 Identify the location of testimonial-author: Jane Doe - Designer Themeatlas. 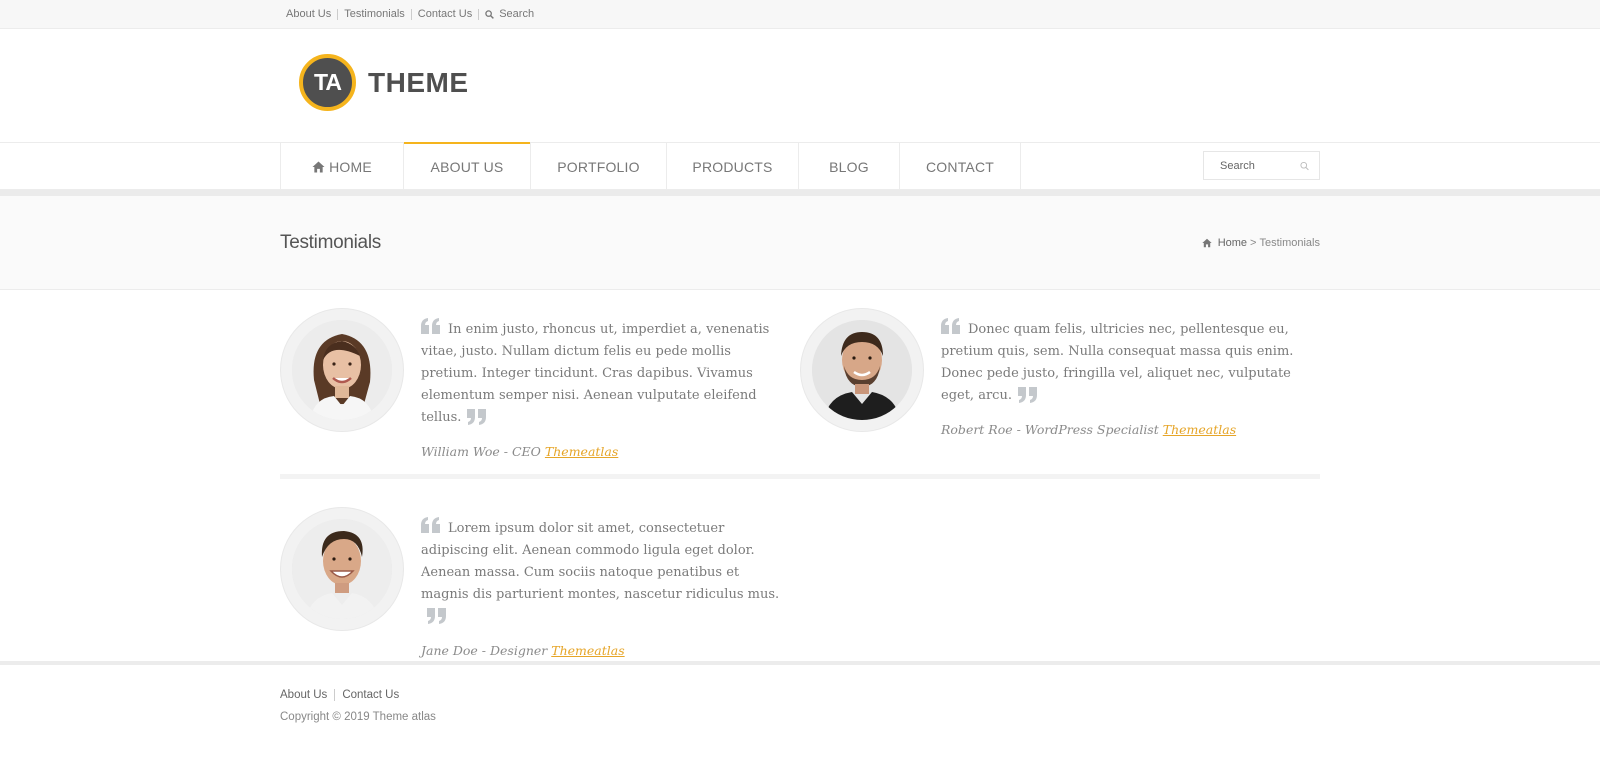
(601, 650).